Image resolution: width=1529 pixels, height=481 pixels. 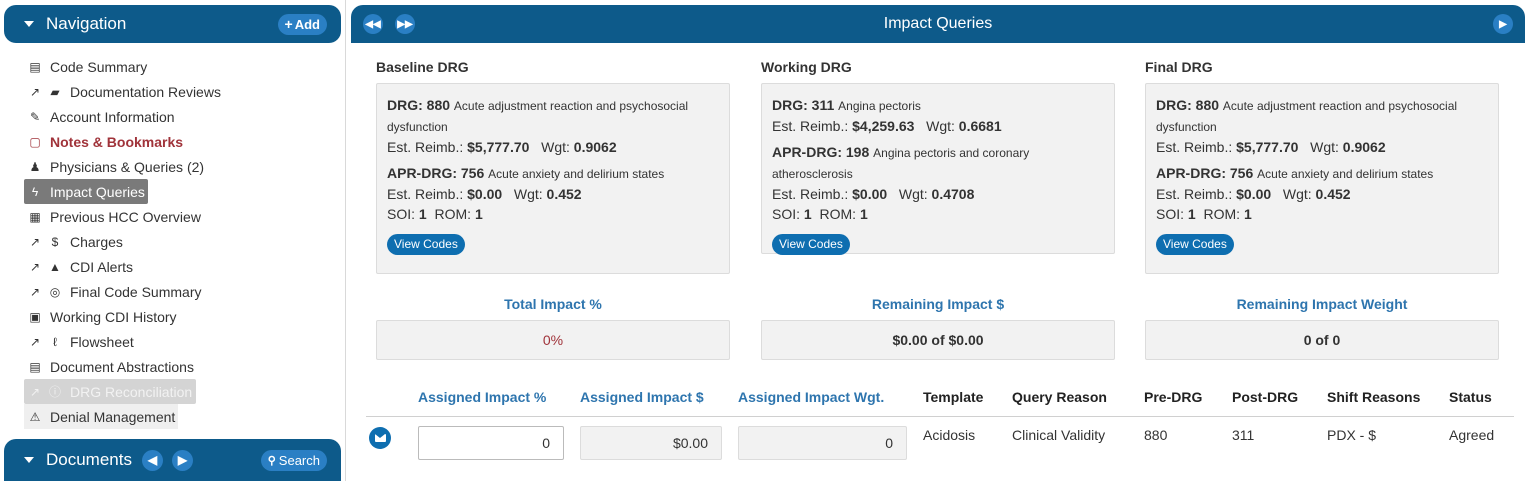 What do you see at coordinates (1322, 340) in the screenshot?
I see `remaining-impact-weight-value: 0 of 0` at bounding box center [1322, 340].